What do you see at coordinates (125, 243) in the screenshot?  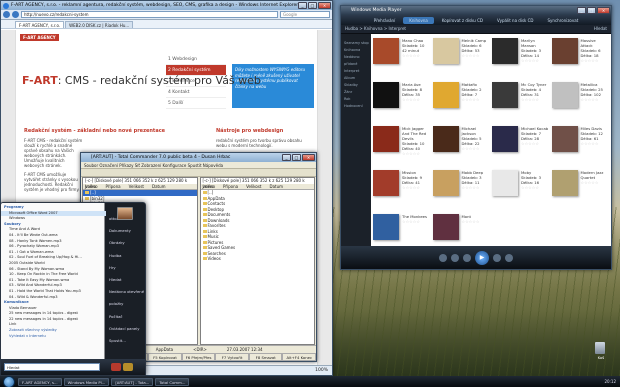 I see `start-right-item: Obrázky` at bounding box center [125, 243].